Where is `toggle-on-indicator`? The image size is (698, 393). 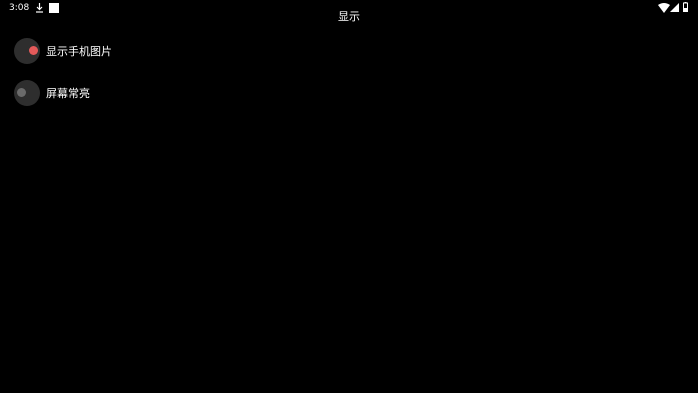
toggle-on-indicator is located at coordinates (33, 50).